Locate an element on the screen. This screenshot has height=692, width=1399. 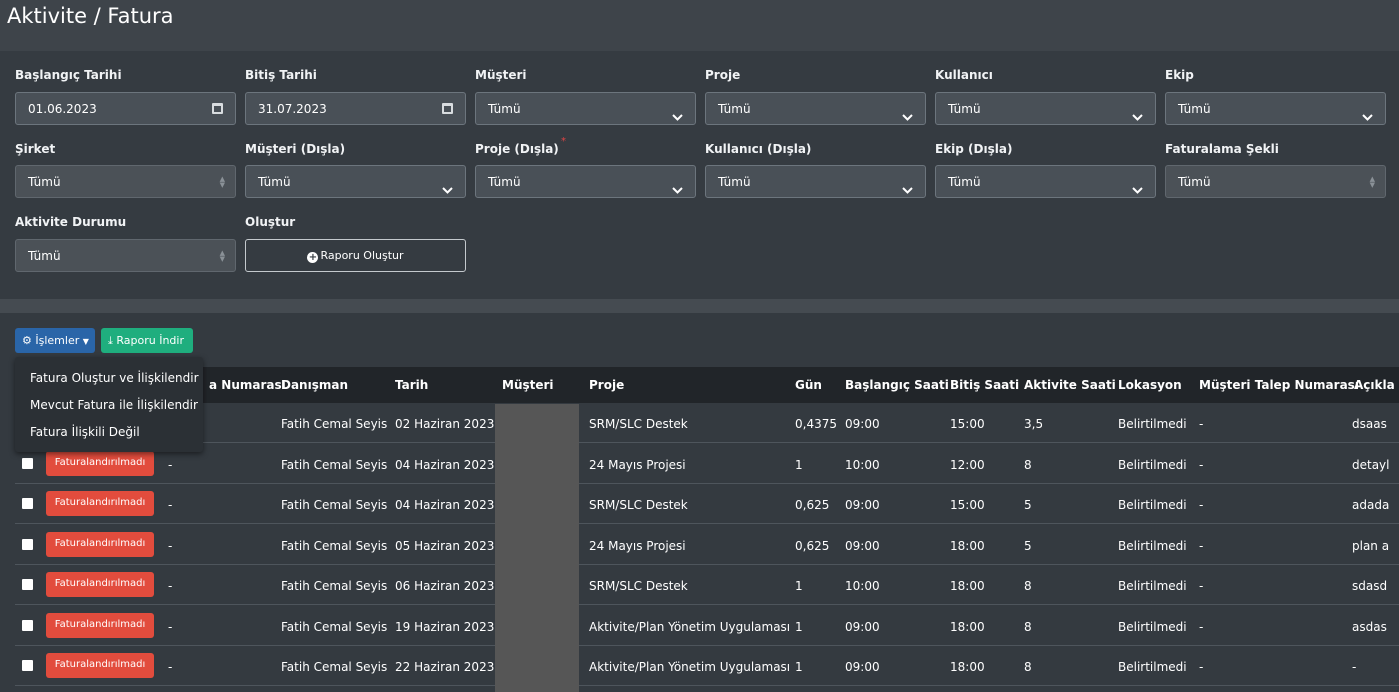
project-select: Tümü is located at coordinates (815, 108).